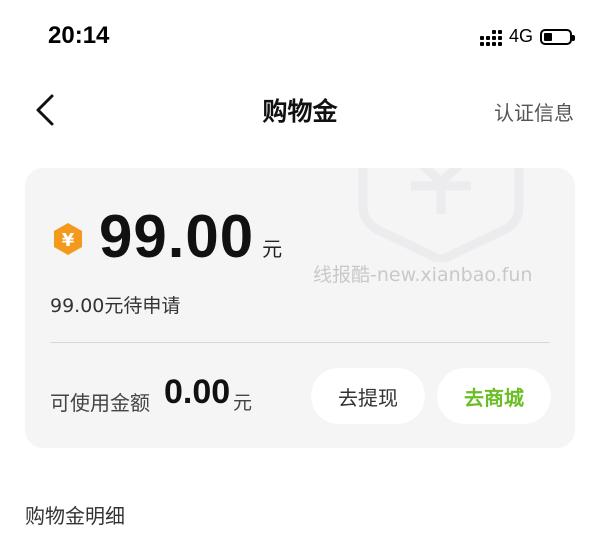 The image size is (600, 542). Describe the element at coordinates (243, 403) in the screenshot. I see `available-amount-unit: 元` at that location.